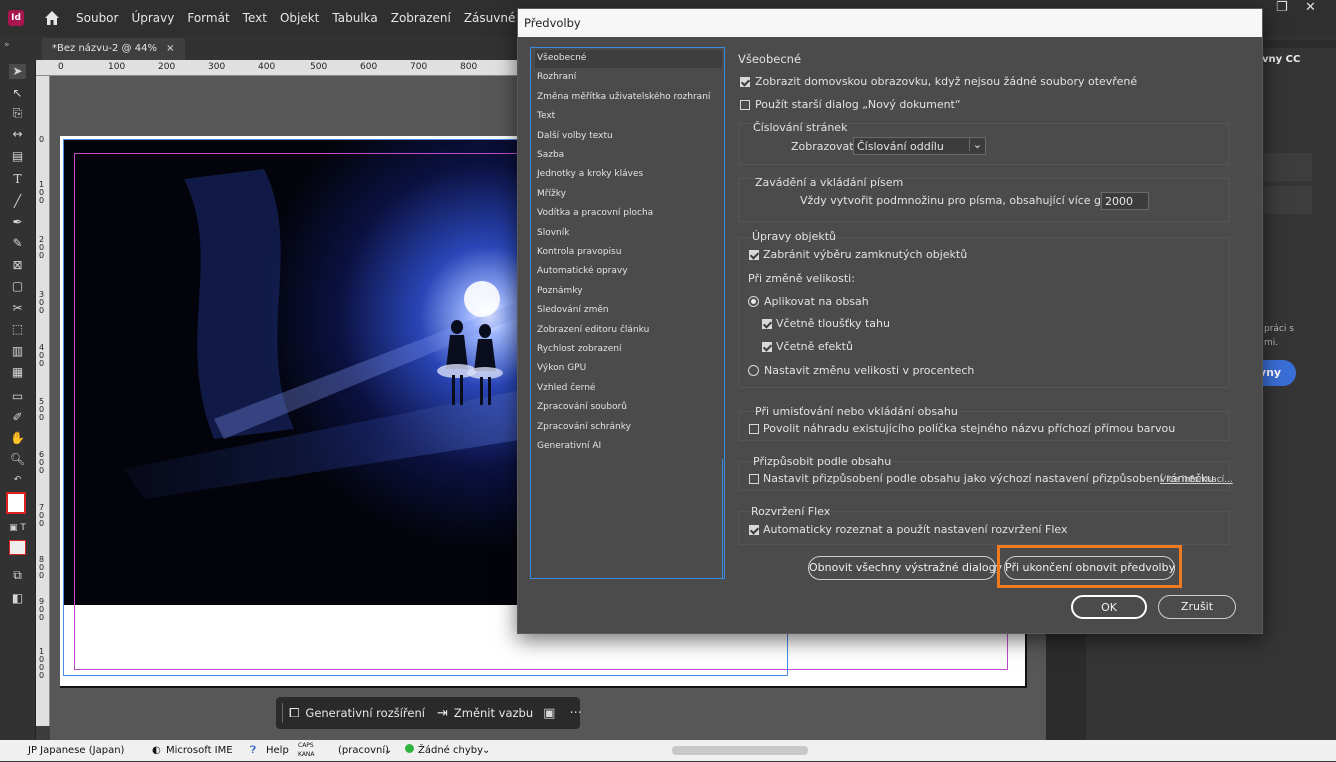 This screenshot has width=1336, height=762. Describe the element at coordinates (17, 265) in the screenshot. I see `rectangle-frame-tool-icon: ⊠` at that location.